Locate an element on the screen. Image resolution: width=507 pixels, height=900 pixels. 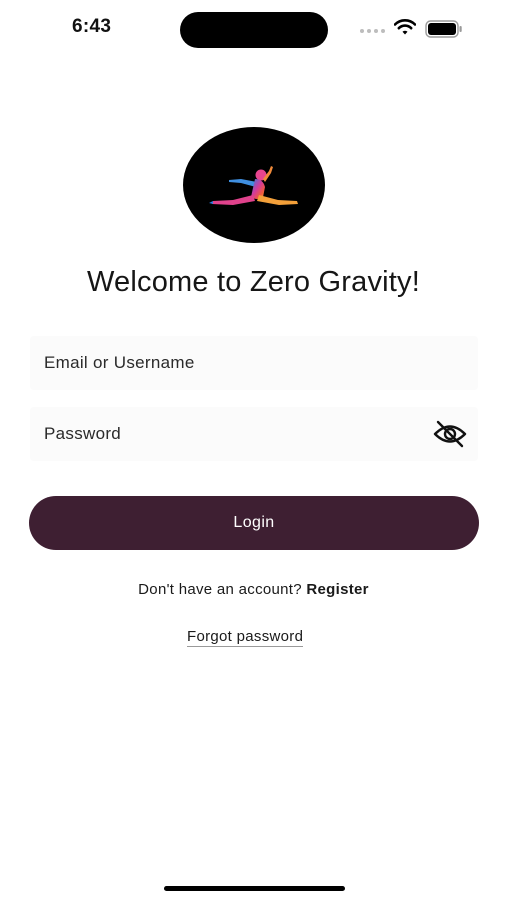
register-link: Register is located at coordinates (337, 589).